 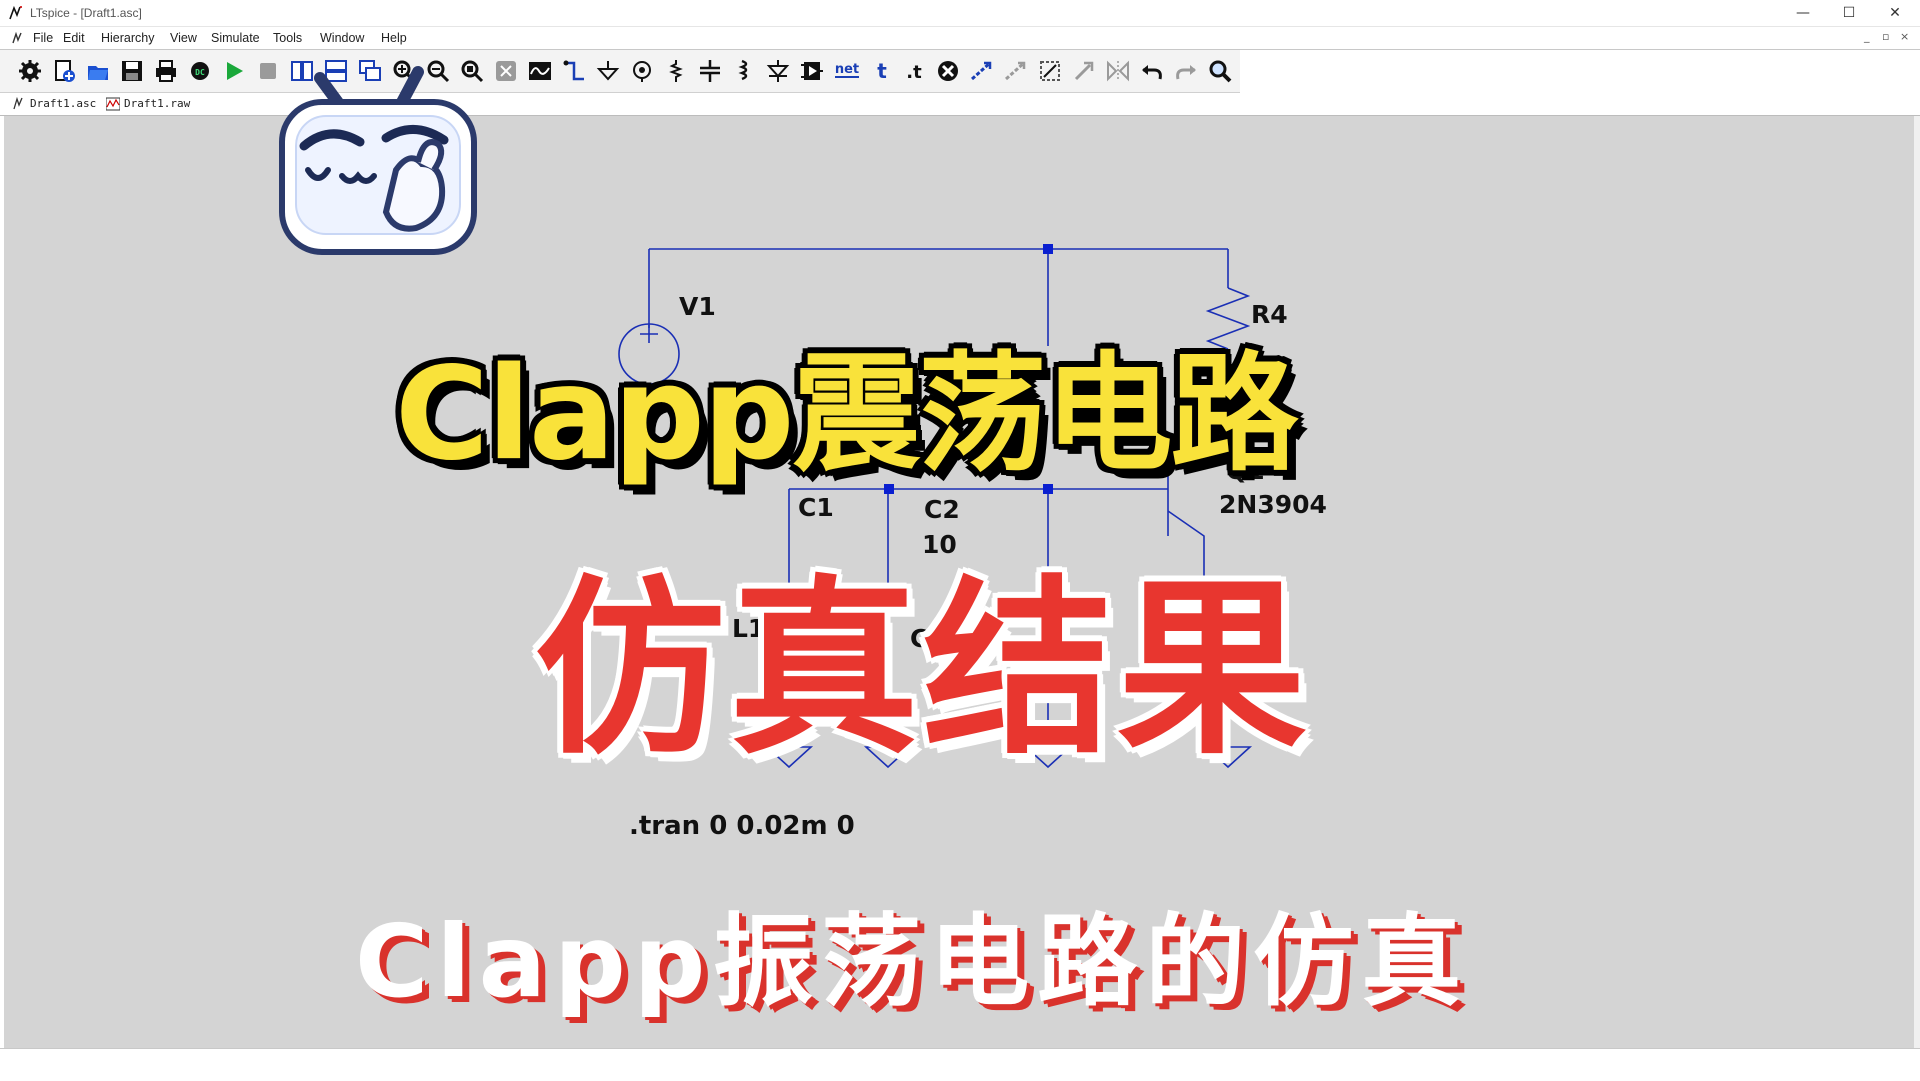 What do you see at coordinates (1885, 36) in the screenshot?
I see `mdi-restore-button: ▫` at bounding box center [1885, 36].